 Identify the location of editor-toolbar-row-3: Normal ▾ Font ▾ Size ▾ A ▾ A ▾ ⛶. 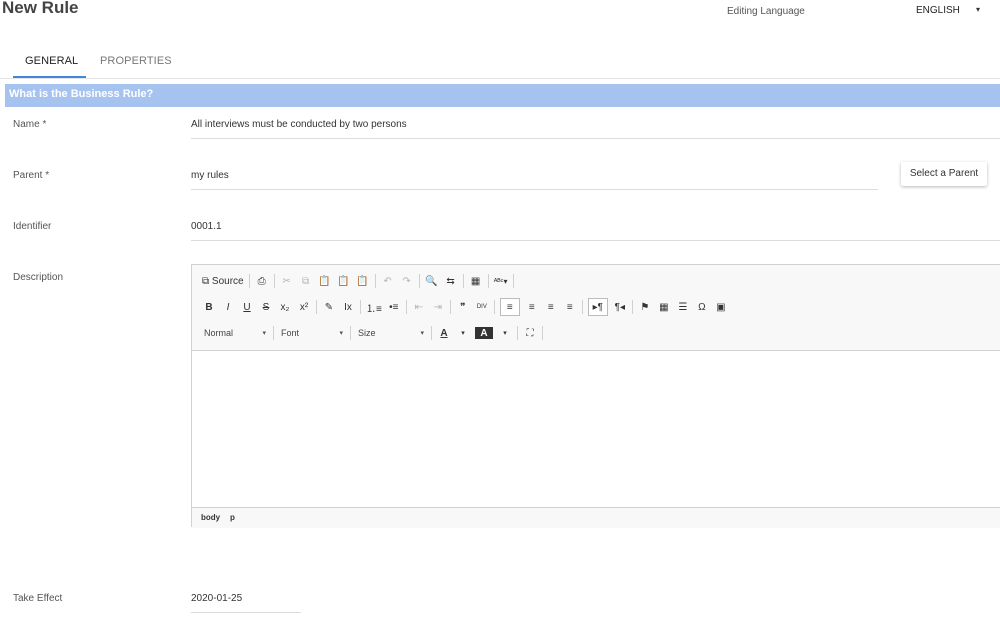
(372, 333).